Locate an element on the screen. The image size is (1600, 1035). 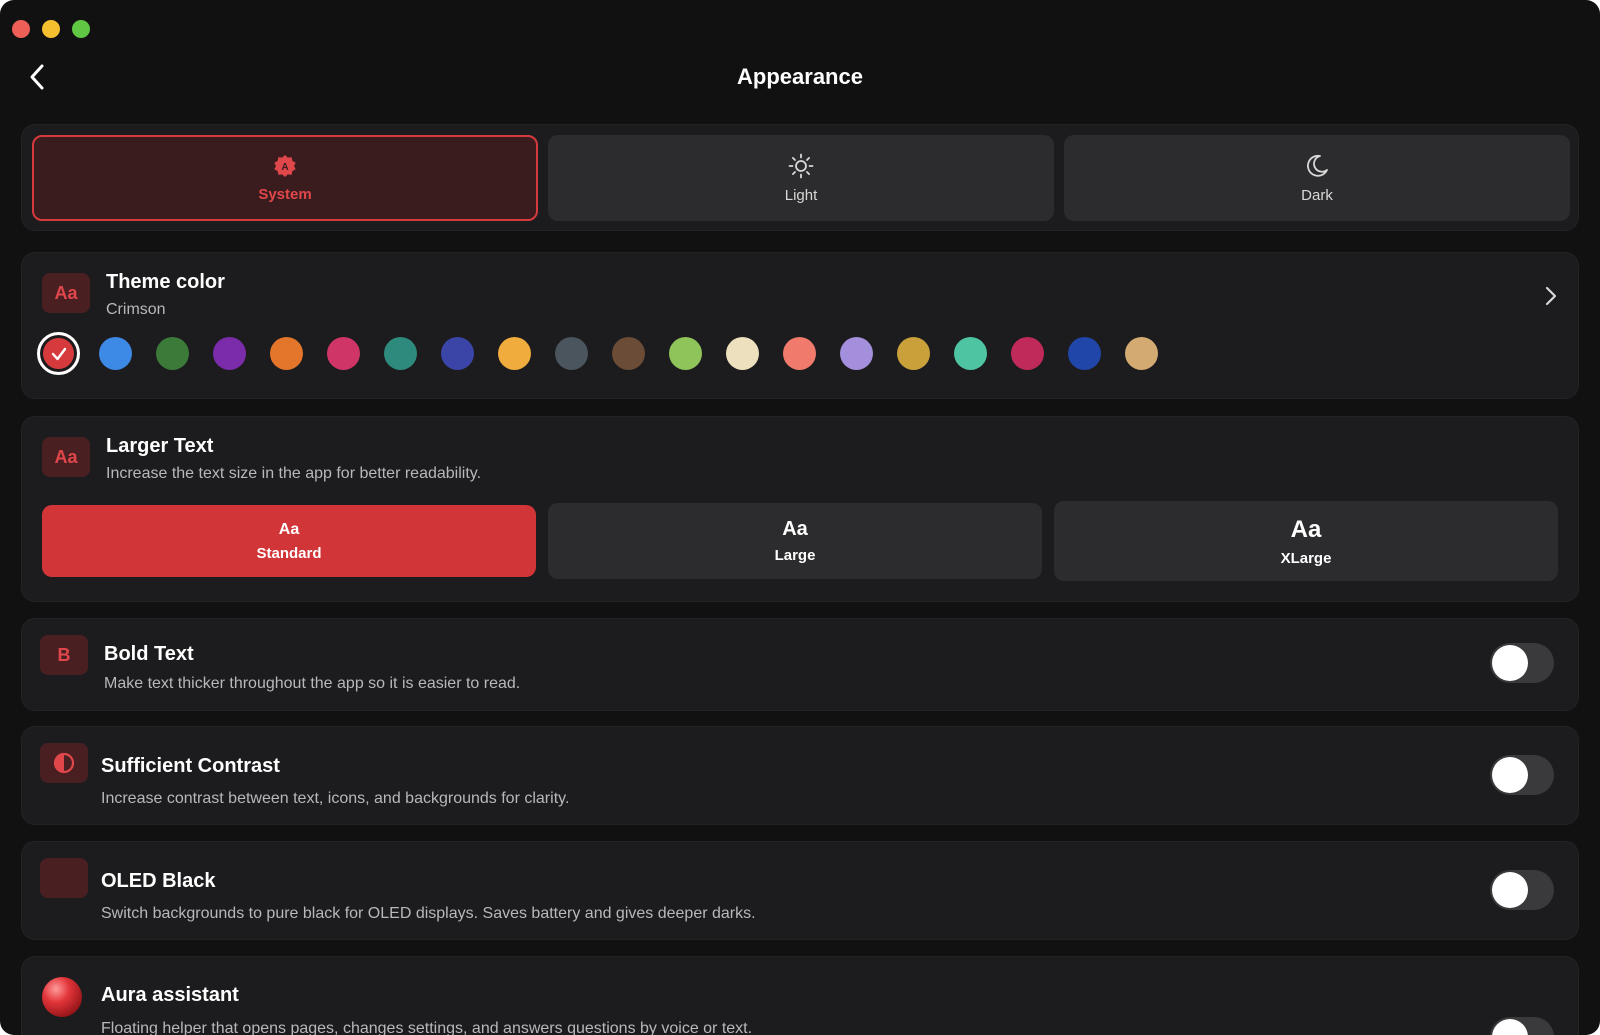
text-size-standard: Aa Standard is located at coordinates (289, 541).